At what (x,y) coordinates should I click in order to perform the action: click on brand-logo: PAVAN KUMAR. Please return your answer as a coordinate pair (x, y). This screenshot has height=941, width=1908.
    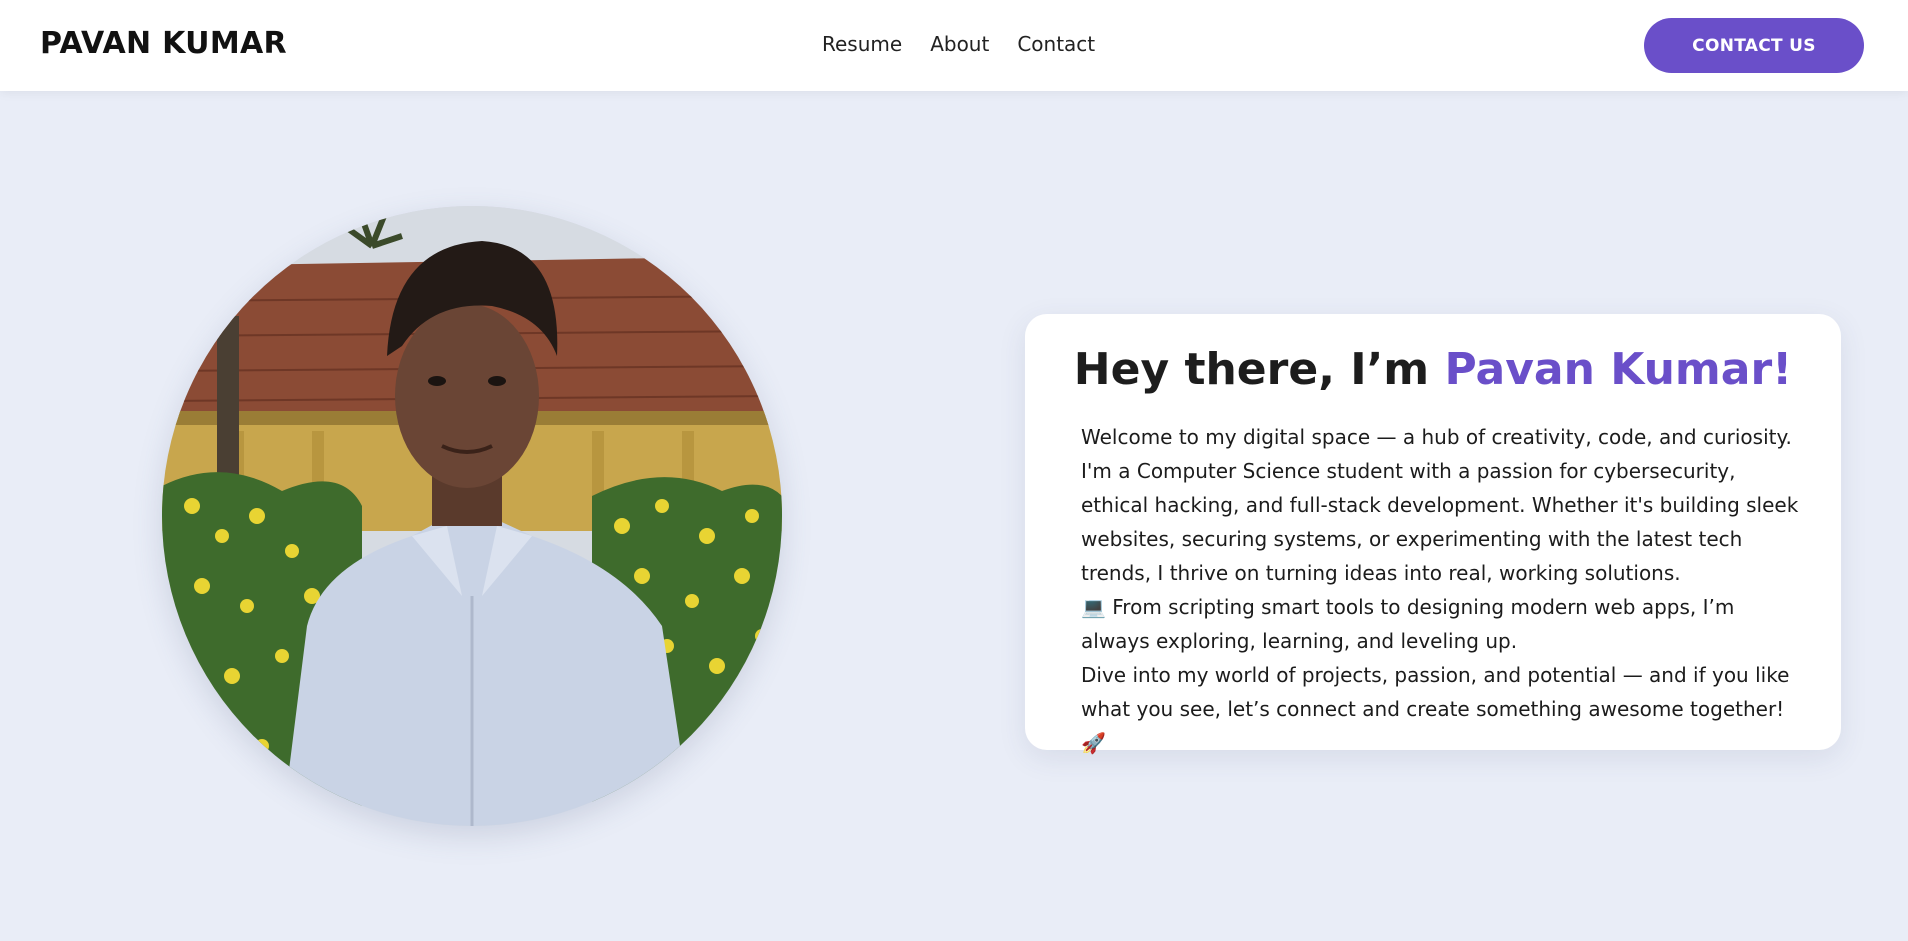
    Looking at the image, I should click on (163, 43).